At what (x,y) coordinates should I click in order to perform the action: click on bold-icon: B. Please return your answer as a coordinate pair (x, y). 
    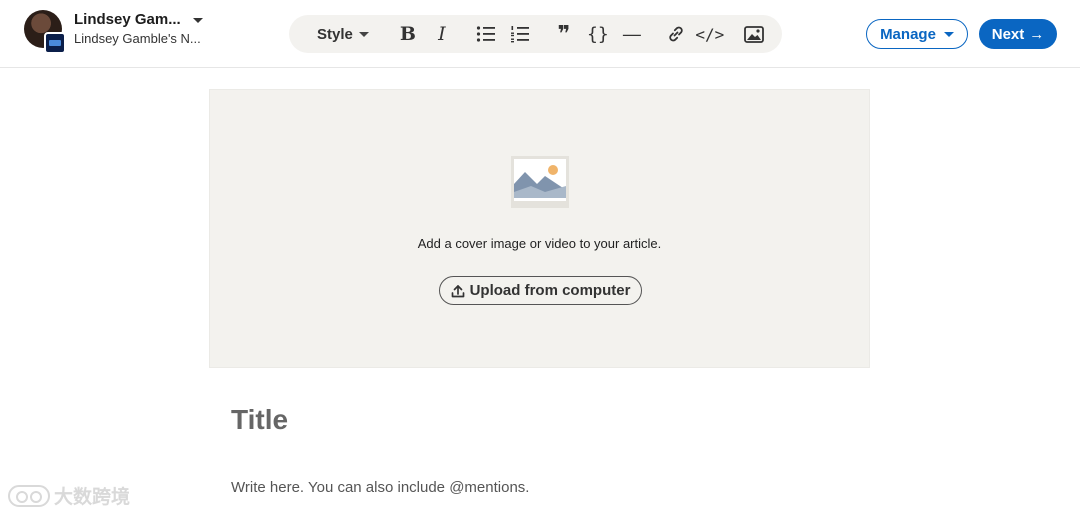
    Looking at the image, I should click on (407, 34).